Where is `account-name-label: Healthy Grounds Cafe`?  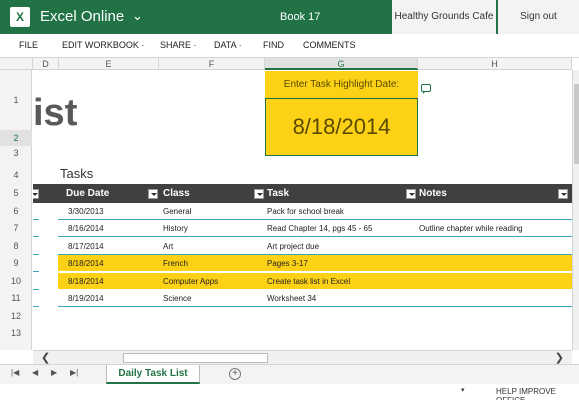 account-name-label: Healthy Grounds Cafe is located at coordinates (444, 16).